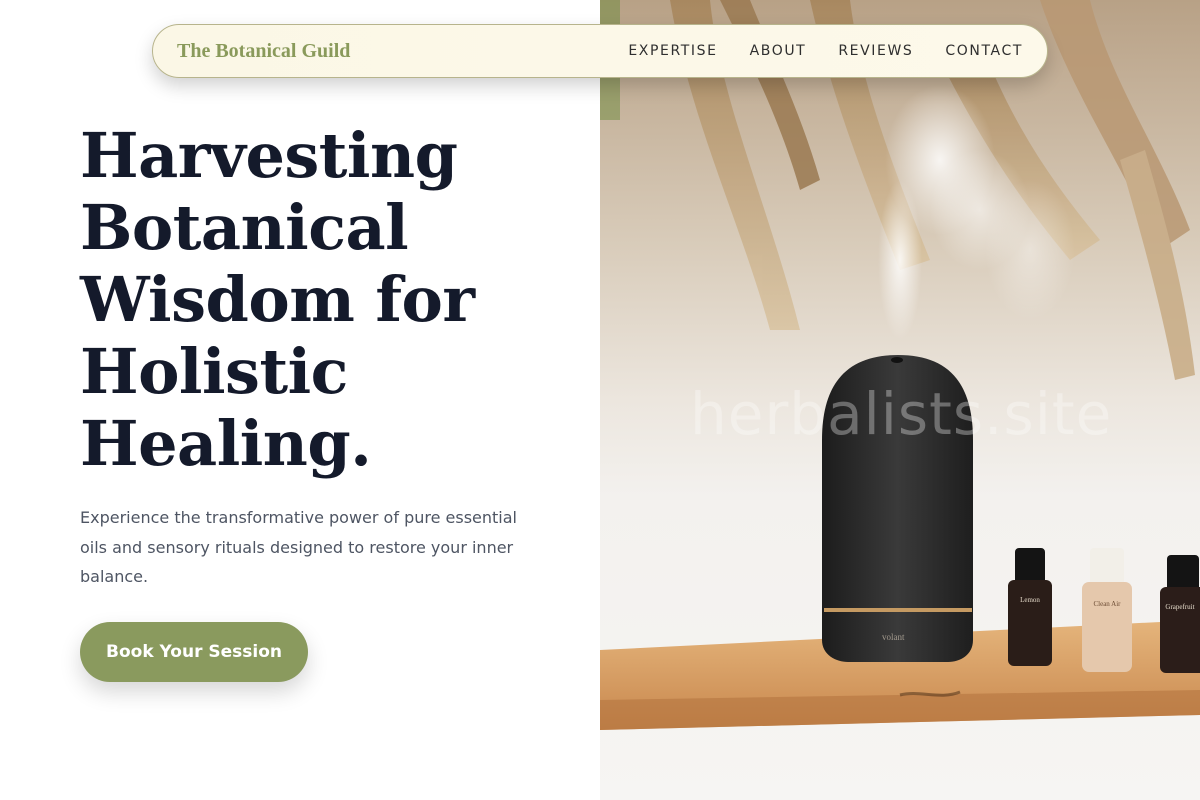 Image resolution: width=1200 pixels, height=800 pixels. What do you see at coordinates (194, 652) in the screenshot?
I see `book-session-button: Book Your Session` at bounding box center [194, 652].